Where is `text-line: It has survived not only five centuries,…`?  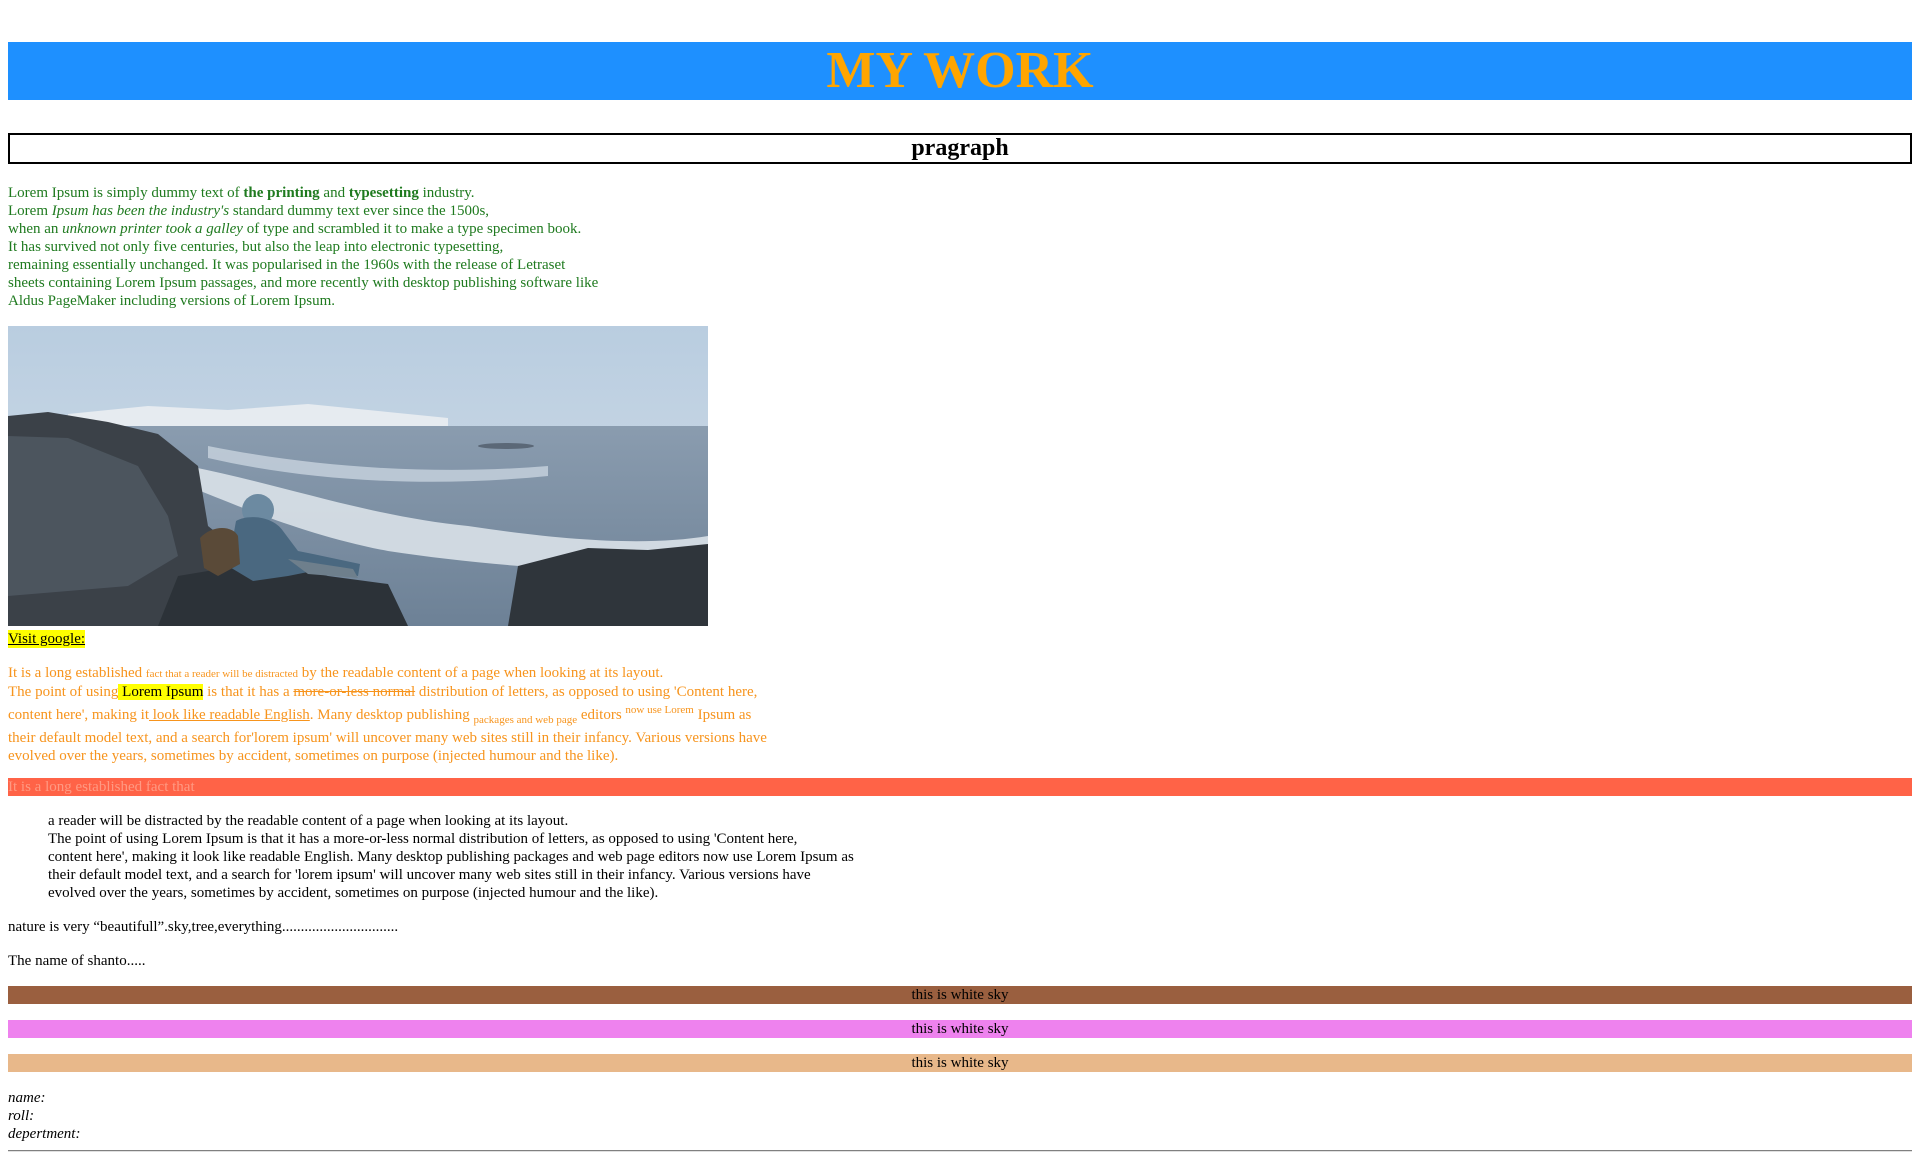
text-line: It has survived not only five centuries,… is located at coordinates (256, 247).